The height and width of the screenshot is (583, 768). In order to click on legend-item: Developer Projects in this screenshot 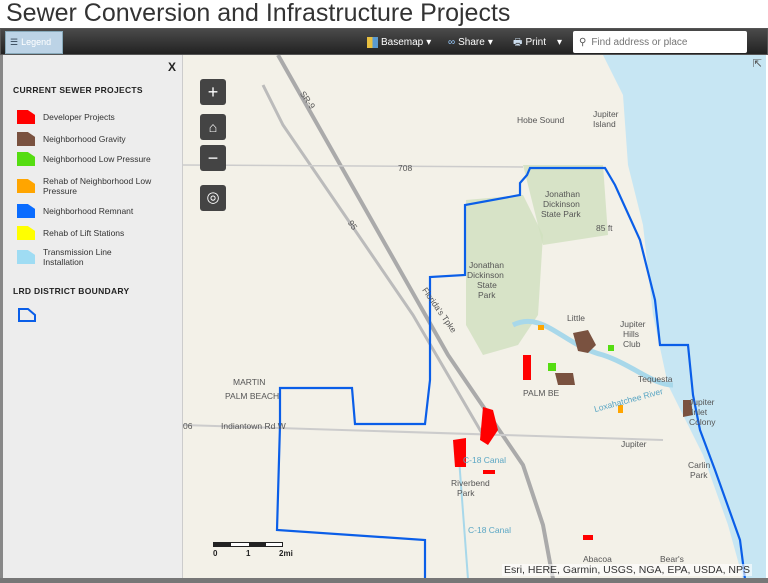, I will do `click(85, 117)`.